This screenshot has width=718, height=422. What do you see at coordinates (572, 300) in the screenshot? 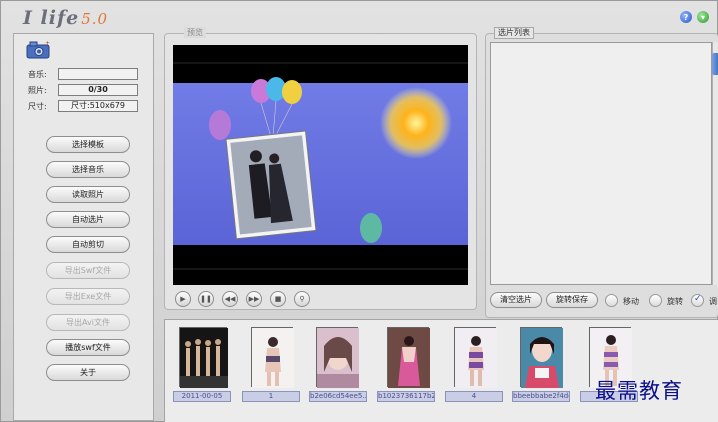
I see `rotate-save-button: 旋转保存` at bounding box center [572, 300].